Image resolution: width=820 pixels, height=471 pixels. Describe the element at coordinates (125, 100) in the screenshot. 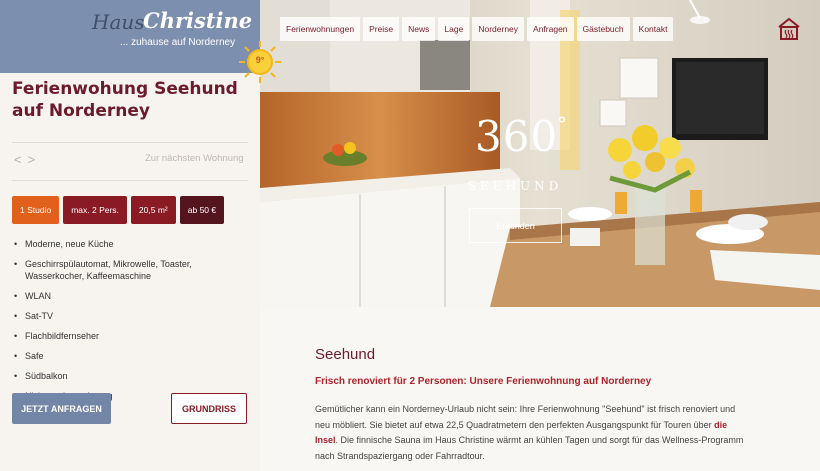

I see `apartment-title: Ferienwohung Seehund auf Norderney` at that location.